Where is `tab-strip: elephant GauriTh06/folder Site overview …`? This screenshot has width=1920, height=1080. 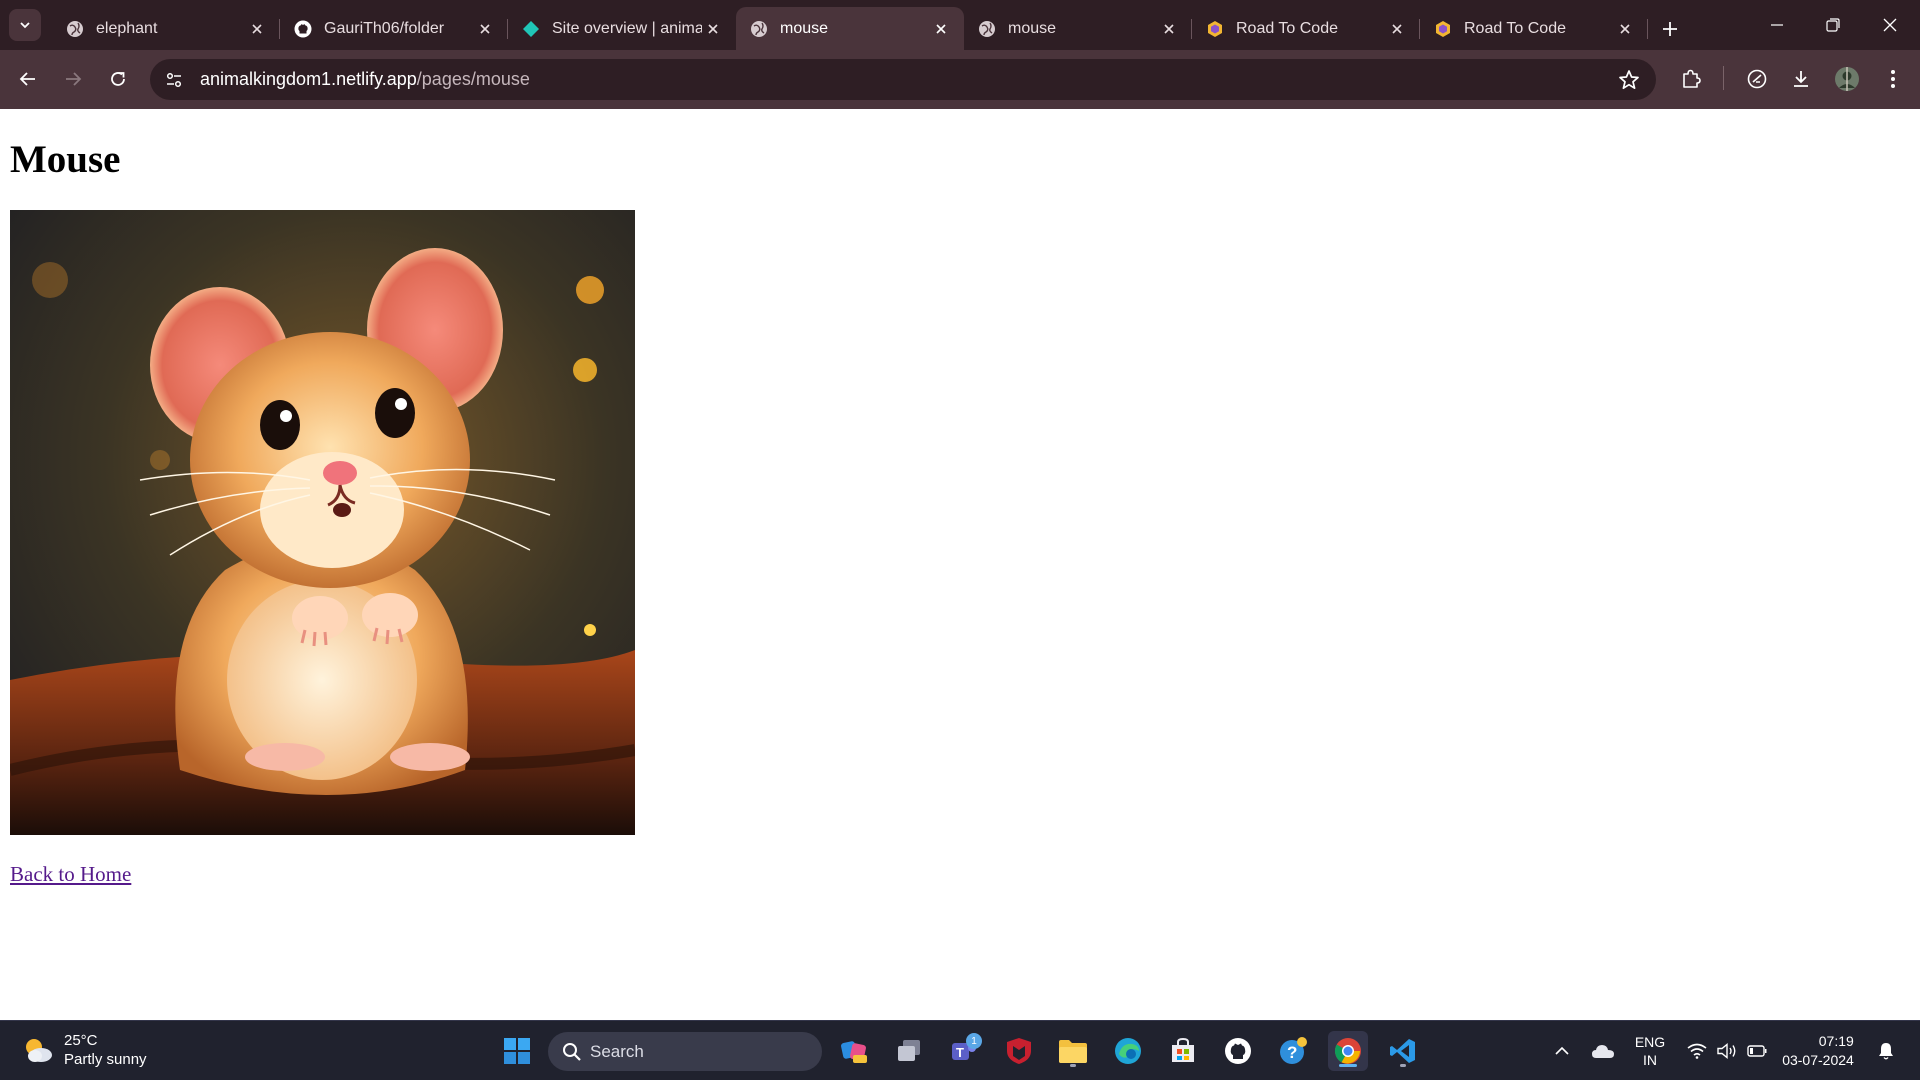 tab-strip: elephant GauriTh06/folder Site overview … is located at coordinates (960, 25).